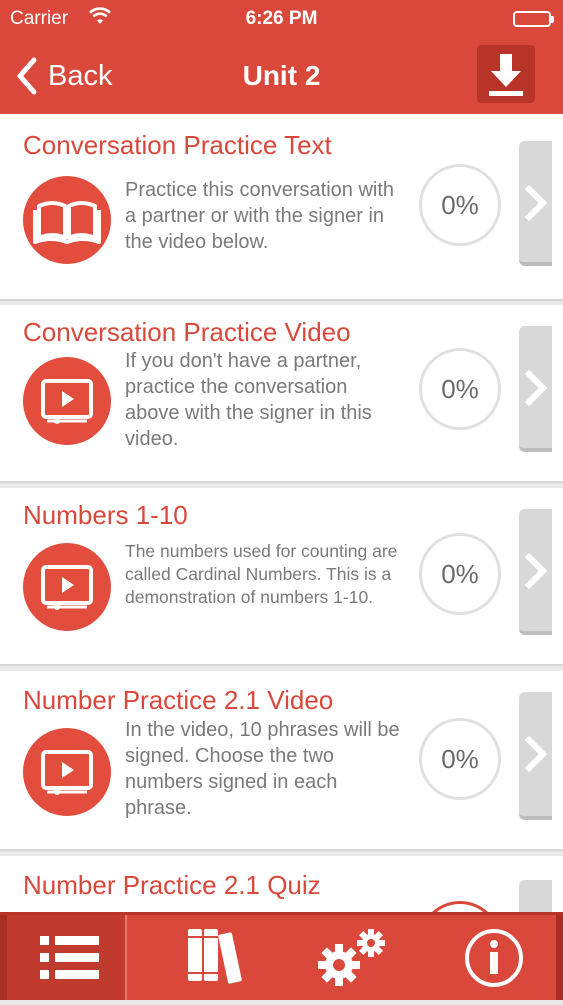  I want to click on books-icon, so click(215, 956).